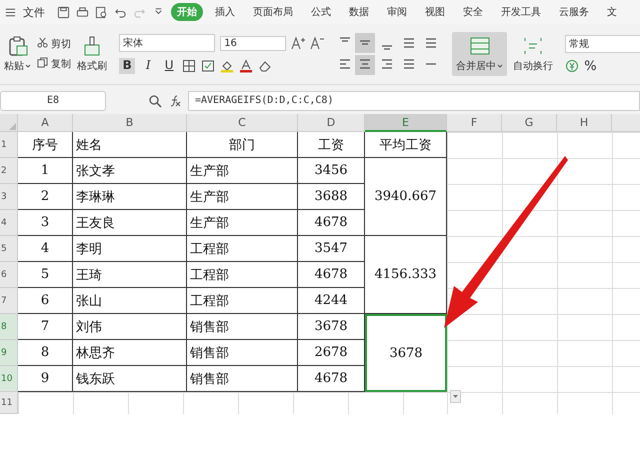  What do you see at coordinates (533, 66) in the screenshot?
I see `wrap-text-button: 自动换行` at bounding box center [533, 66].